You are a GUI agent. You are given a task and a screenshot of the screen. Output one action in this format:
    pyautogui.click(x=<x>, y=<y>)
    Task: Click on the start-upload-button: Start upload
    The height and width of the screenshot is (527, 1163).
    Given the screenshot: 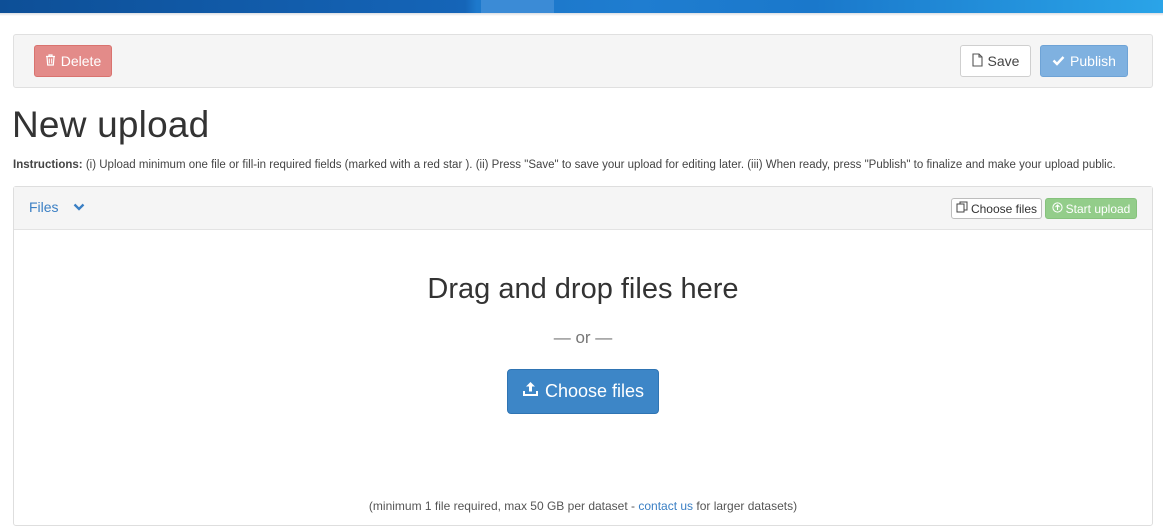 What is the action you would take?
    pyautogui.click(x=1091, y=208)
    